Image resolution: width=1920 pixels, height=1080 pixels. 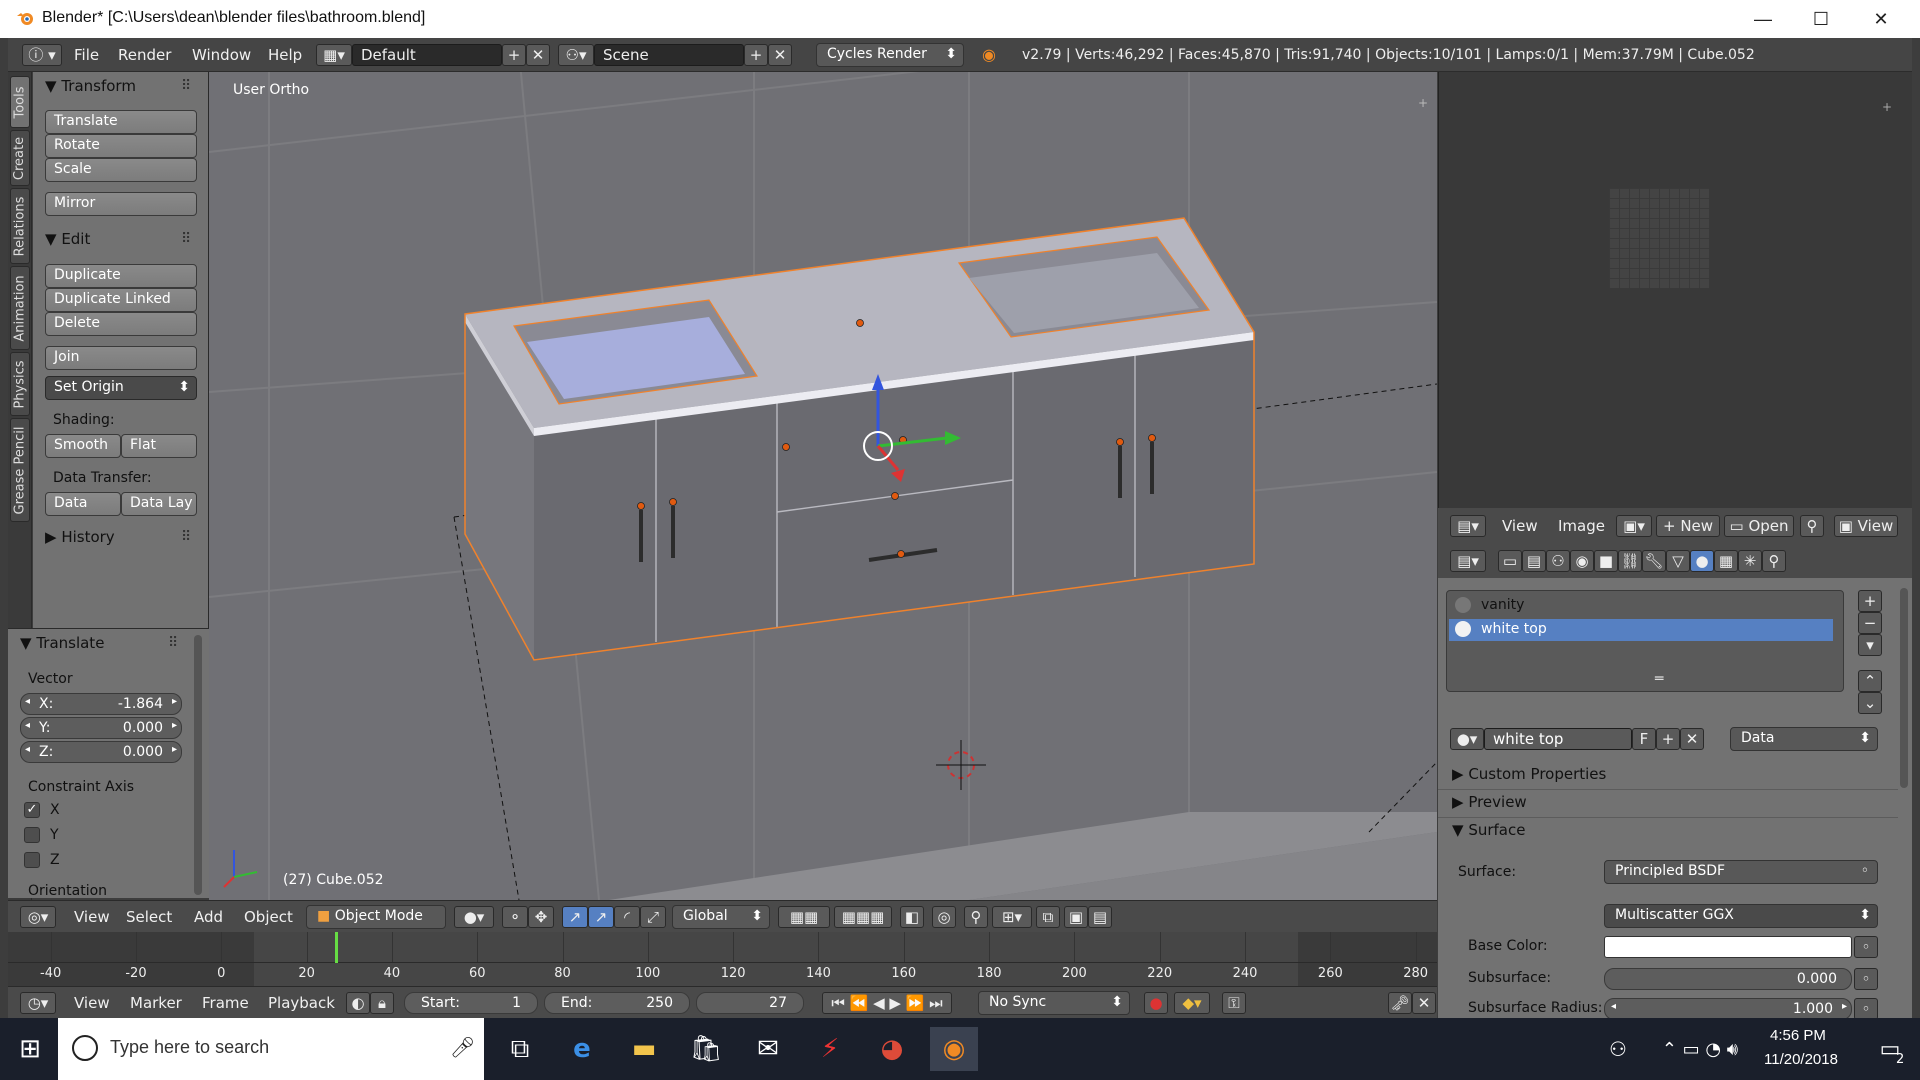 What do you see at coordinates (1076, 917) in the screenshot?
I see `camera-icon: ▣` at bounding box center [1076, 917].